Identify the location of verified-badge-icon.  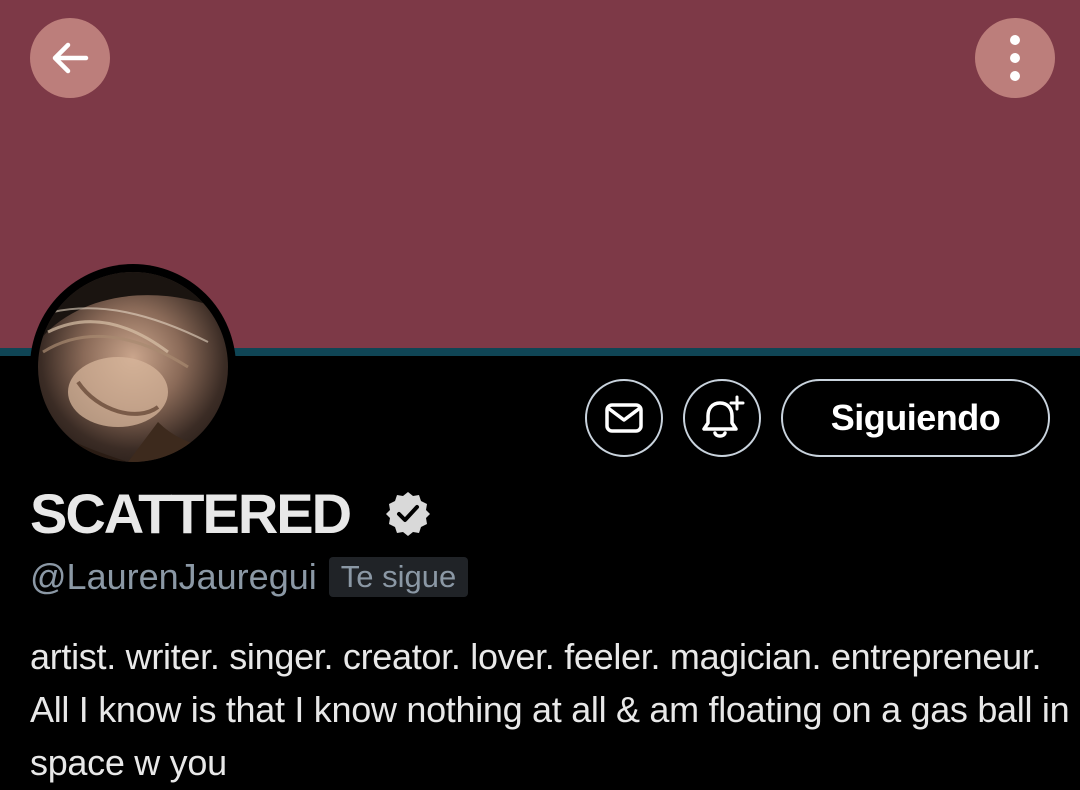
(408, 514).